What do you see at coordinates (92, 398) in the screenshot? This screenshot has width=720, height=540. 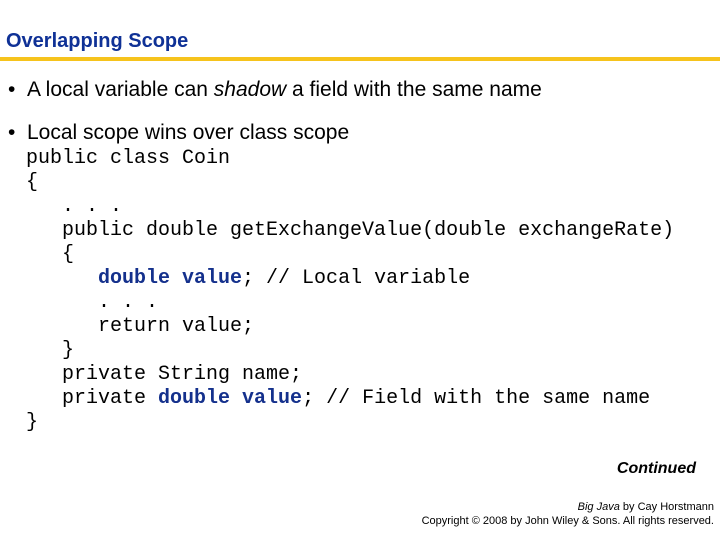 I see `code-prefix: private` at bounding box center [92, 398].